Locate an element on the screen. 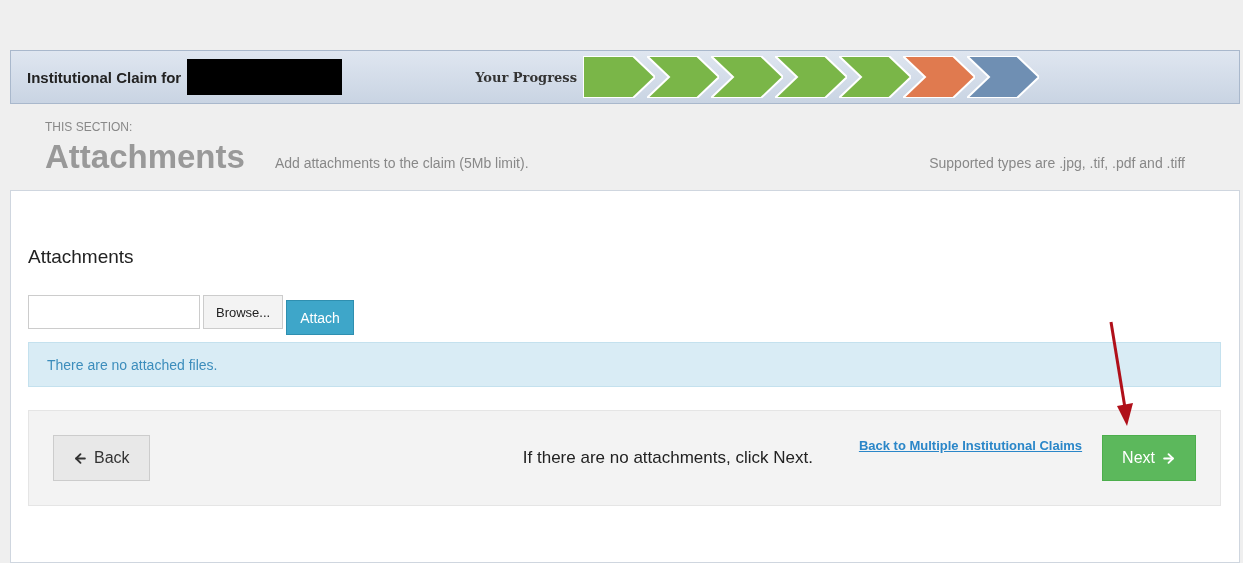 The height and width of the screenshot is (563, 1243). arrow-right-icon is located at coordinates (1168, 458).